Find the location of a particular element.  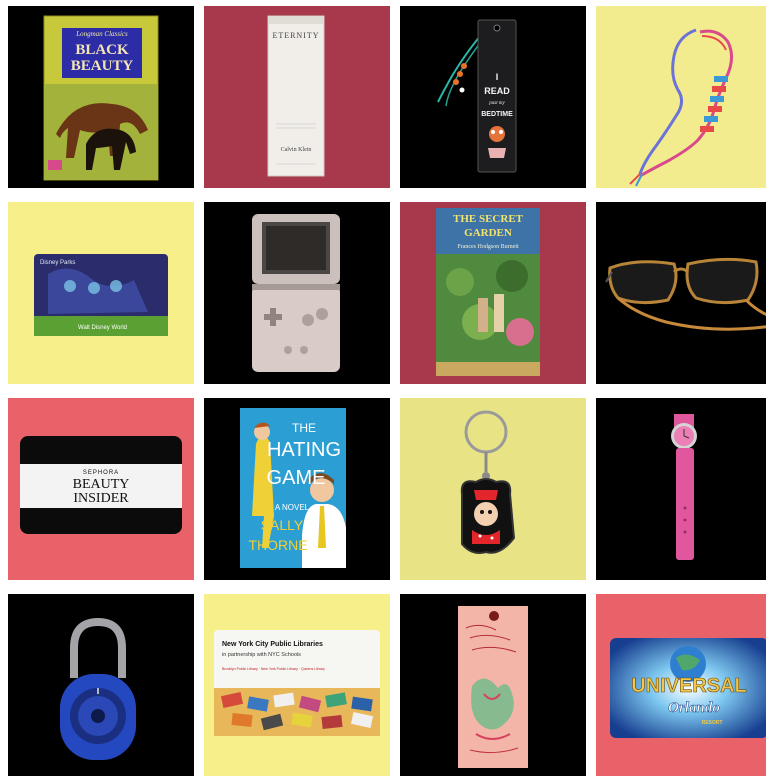

eternity-perfume-box: ETERNITY Calvin Klein is located at coordinates (296, 96).